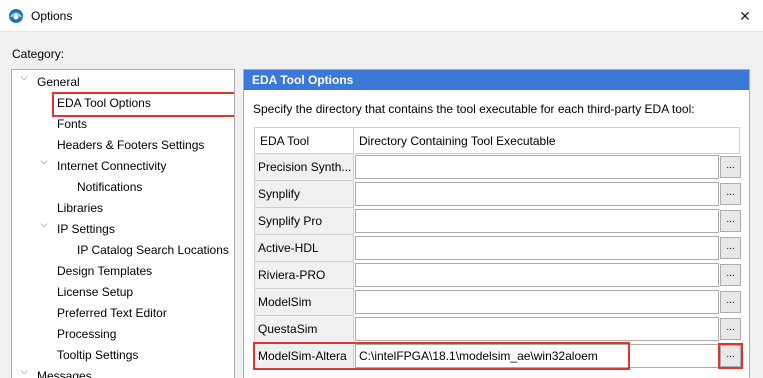 This screenshot has height=378, width=763. Describe the element at coordinates (16, 16) in the screenshot. I see `app-icon` at that location.